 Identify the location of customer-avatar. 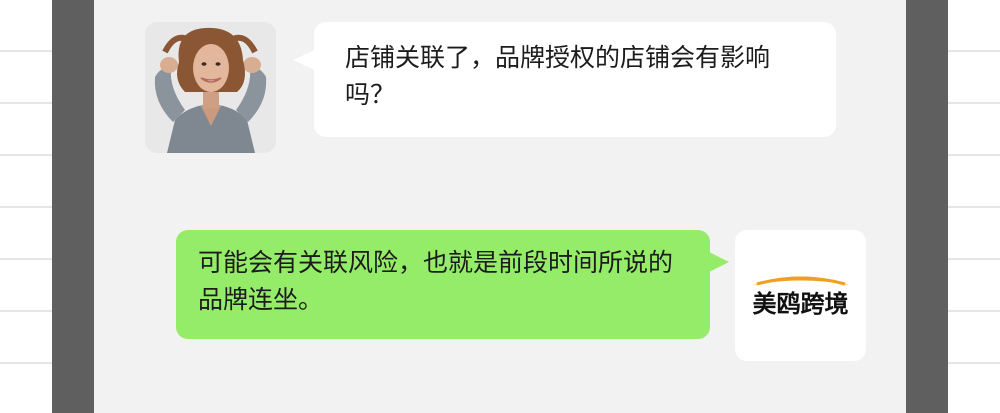
(210, 87).